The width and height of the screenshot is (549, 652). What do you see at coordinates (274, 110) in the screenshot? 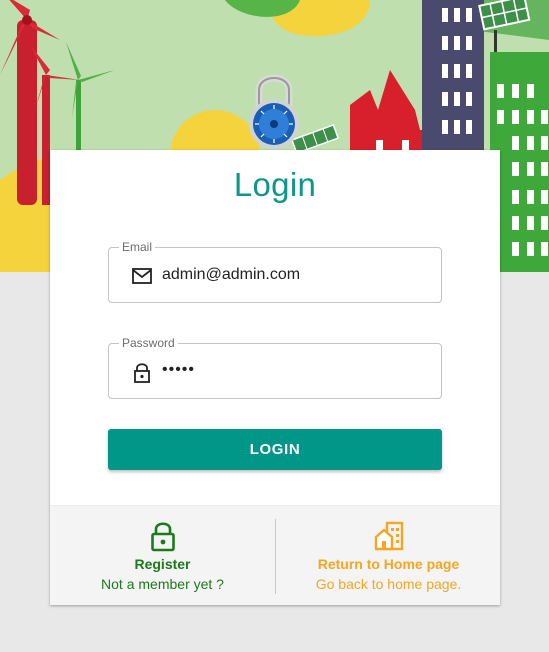
I see `padlock-emblem-icon` at bounding box center [274, 110].